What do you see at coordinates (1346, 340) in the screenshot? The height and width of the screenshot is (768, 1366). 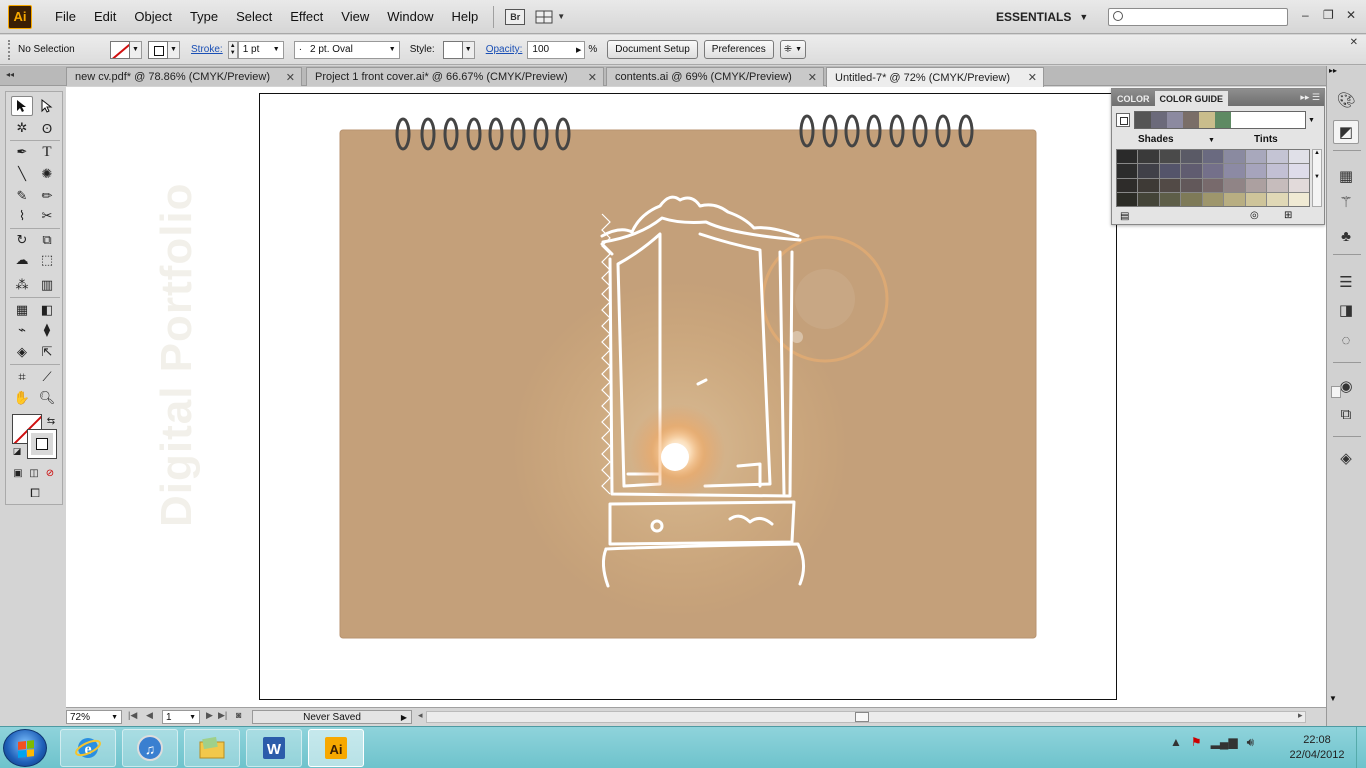 I see `transparency-icon: ◌` at bounding box center [1346, 340].